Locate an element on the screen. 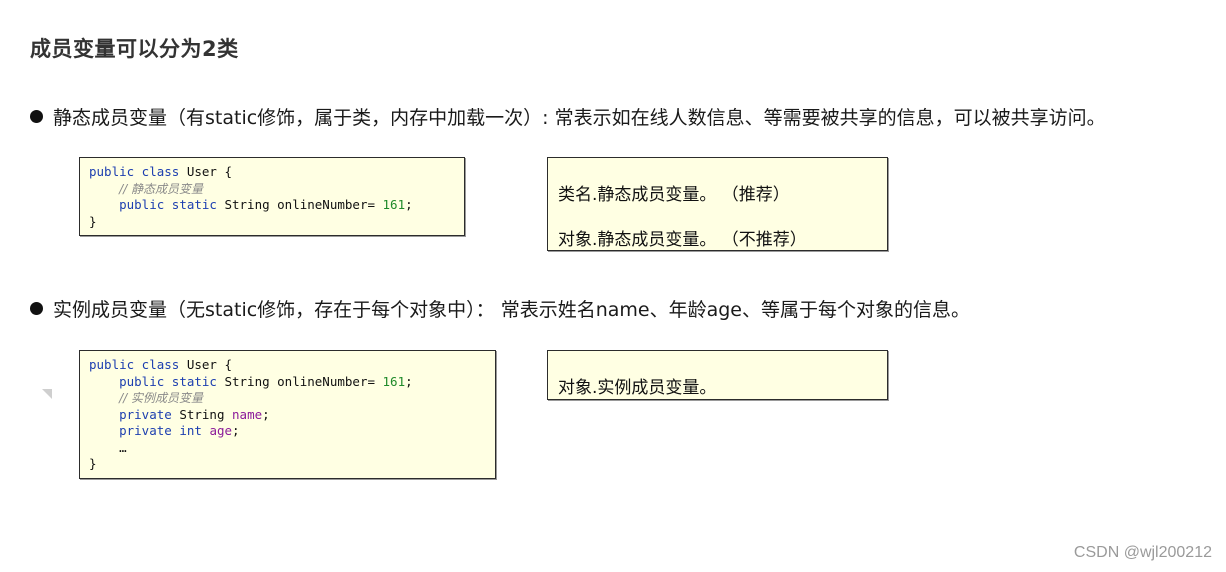  code-field: name is located at coordinates (247, 414).